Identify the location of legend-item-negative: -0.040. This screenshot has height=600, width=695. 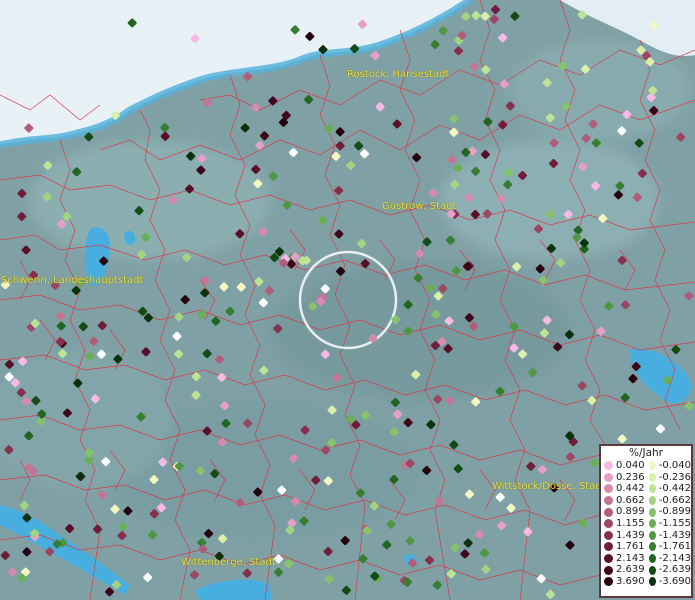
(668, 466).